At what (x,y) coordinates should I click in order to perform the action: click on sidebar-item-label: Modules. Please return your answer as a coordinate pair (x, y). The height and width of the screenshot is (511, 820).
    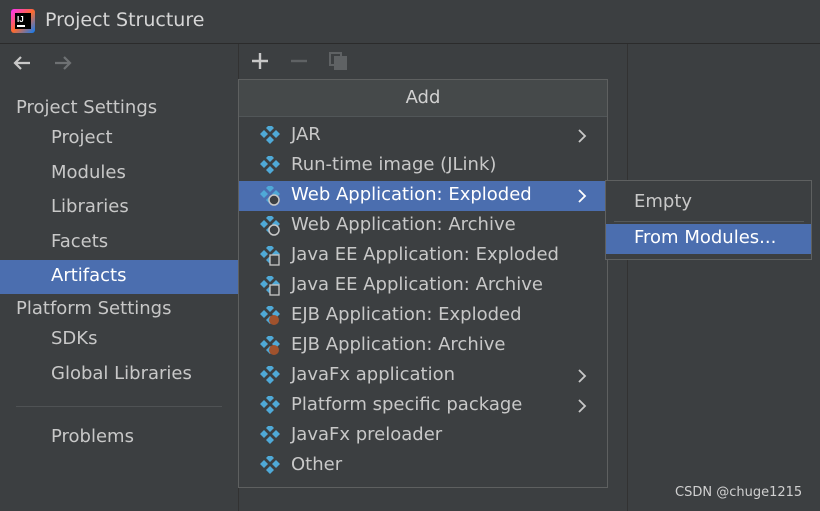
    Looking at the image, I should click on (88, 172).